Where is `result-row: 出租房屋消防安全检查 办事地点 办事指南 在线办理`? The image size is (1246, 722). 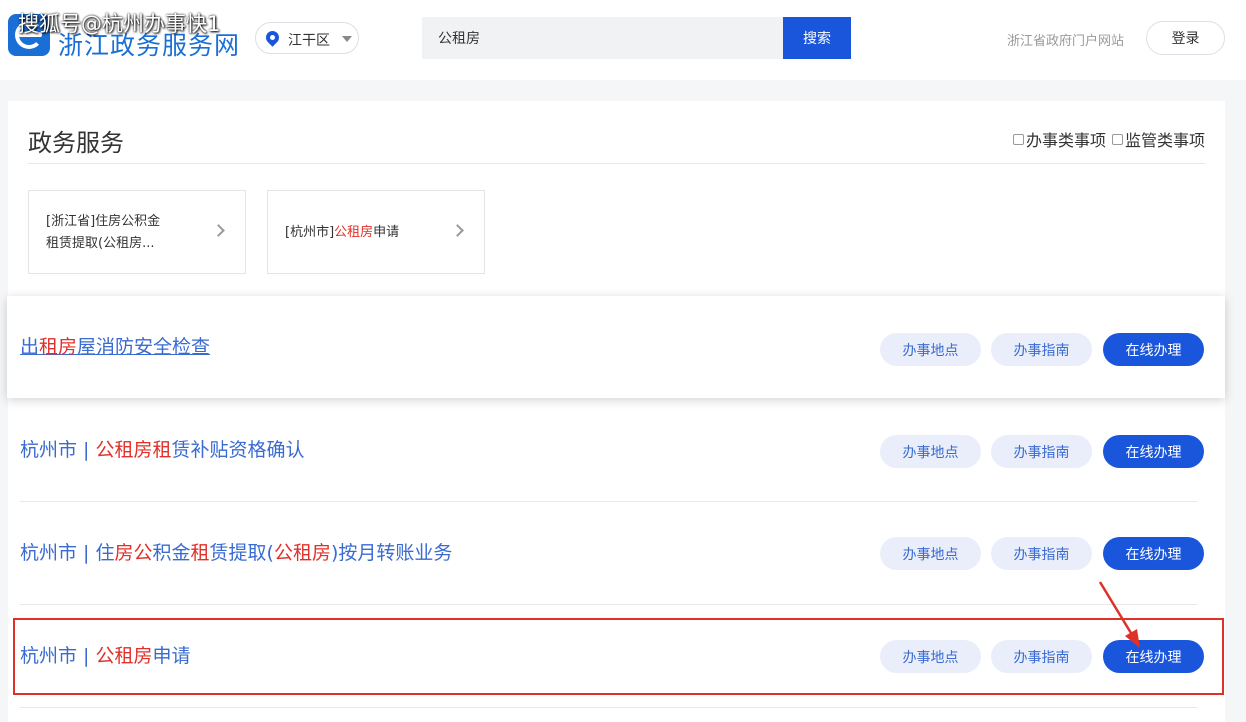 result-row: 出租房屋消防安全检查 办事地点 办事指南 在线办理 is located at coordinates (612, 347).